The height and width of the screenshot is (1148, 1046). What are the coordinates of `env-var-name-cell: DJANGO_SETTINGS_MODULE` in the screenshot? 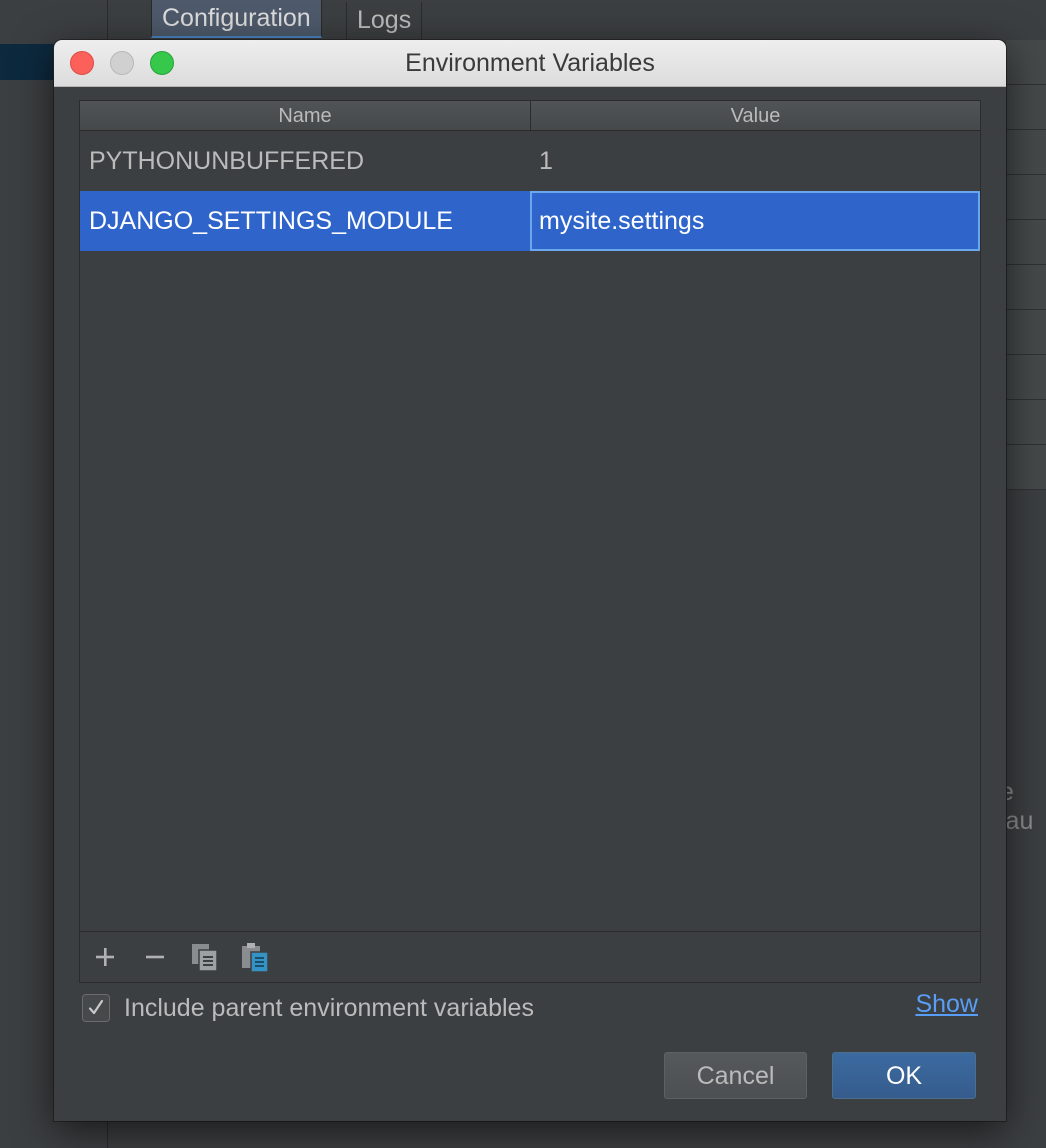 It's located at (305, 221).